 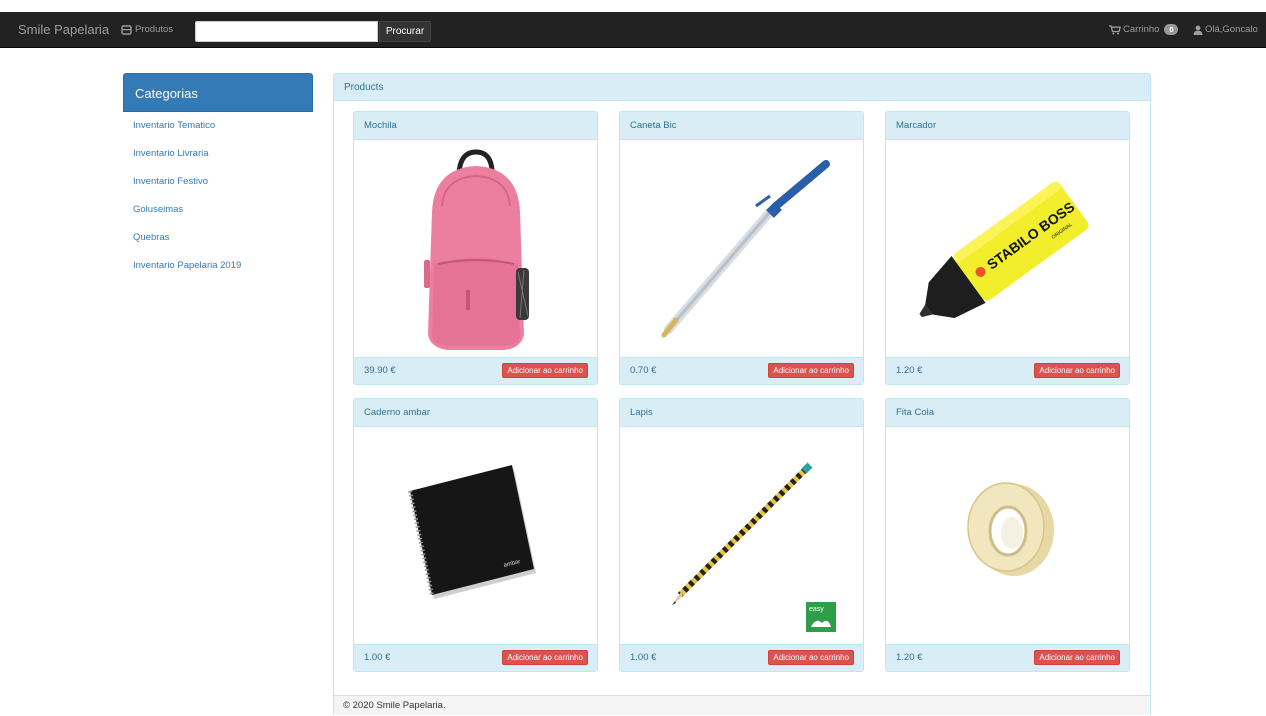 I want to click on products-heading: Products, so click(x=742, y=87).